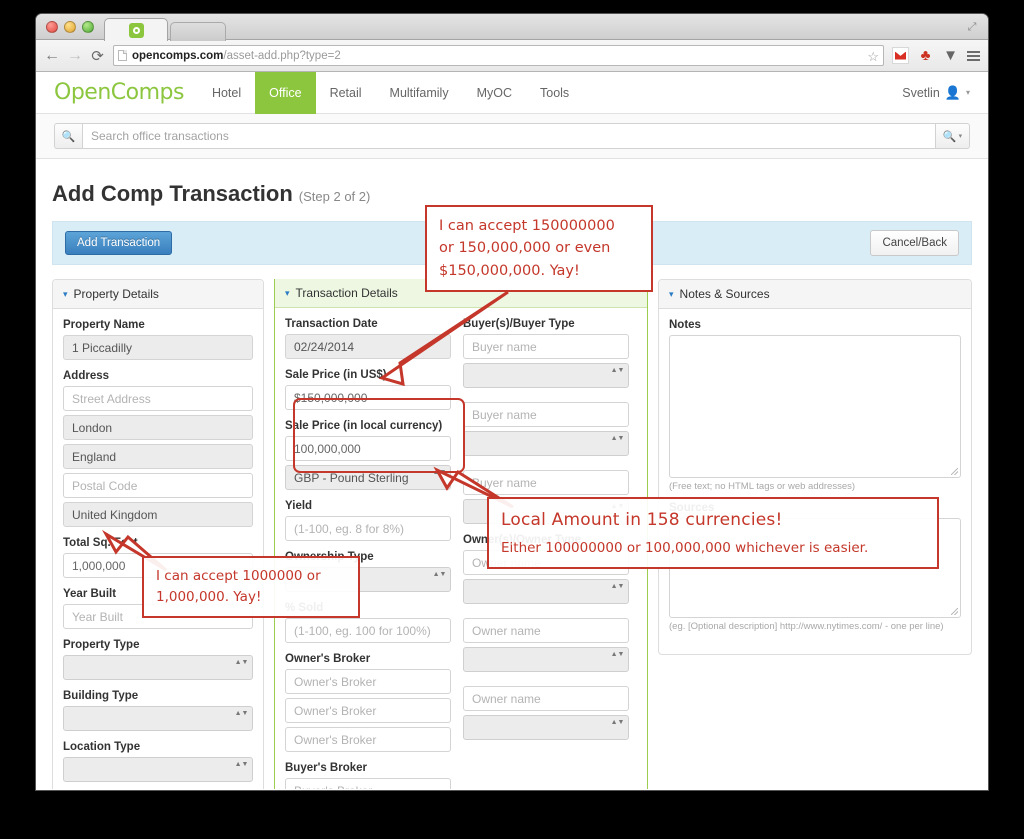 Image resolution: width=1024 pixels, height=839 pixels. What do you see at coordinates (101, 645) in the screenshot?
I see `property-type-label: Property Type` at bounding box center [101, 645].